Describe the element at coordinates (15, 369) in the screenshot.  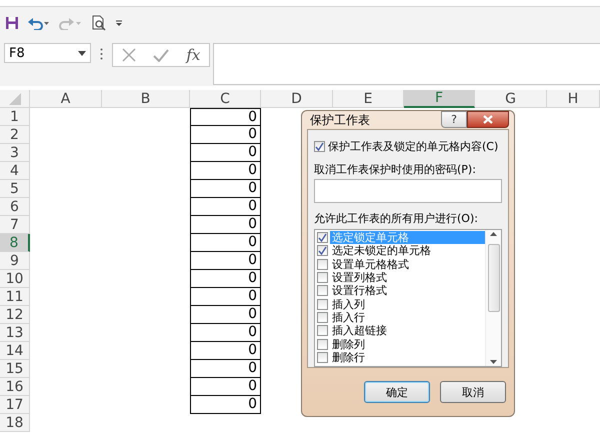
I see `row-header: 15` at that location.